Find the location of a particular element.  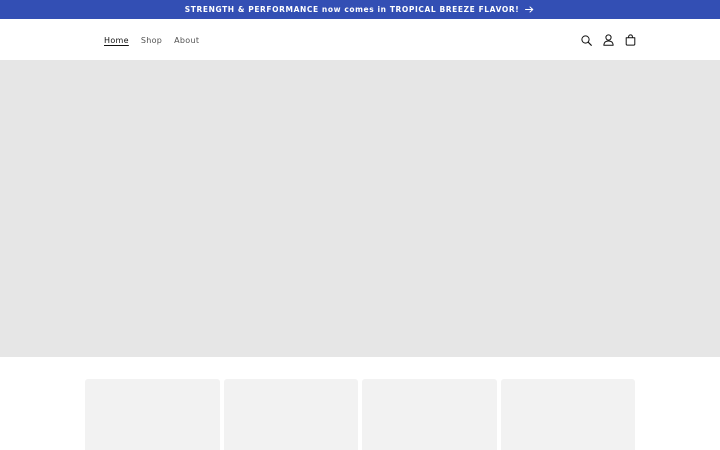

nav-link-shop: Shop is located at coordinates (151, 40).